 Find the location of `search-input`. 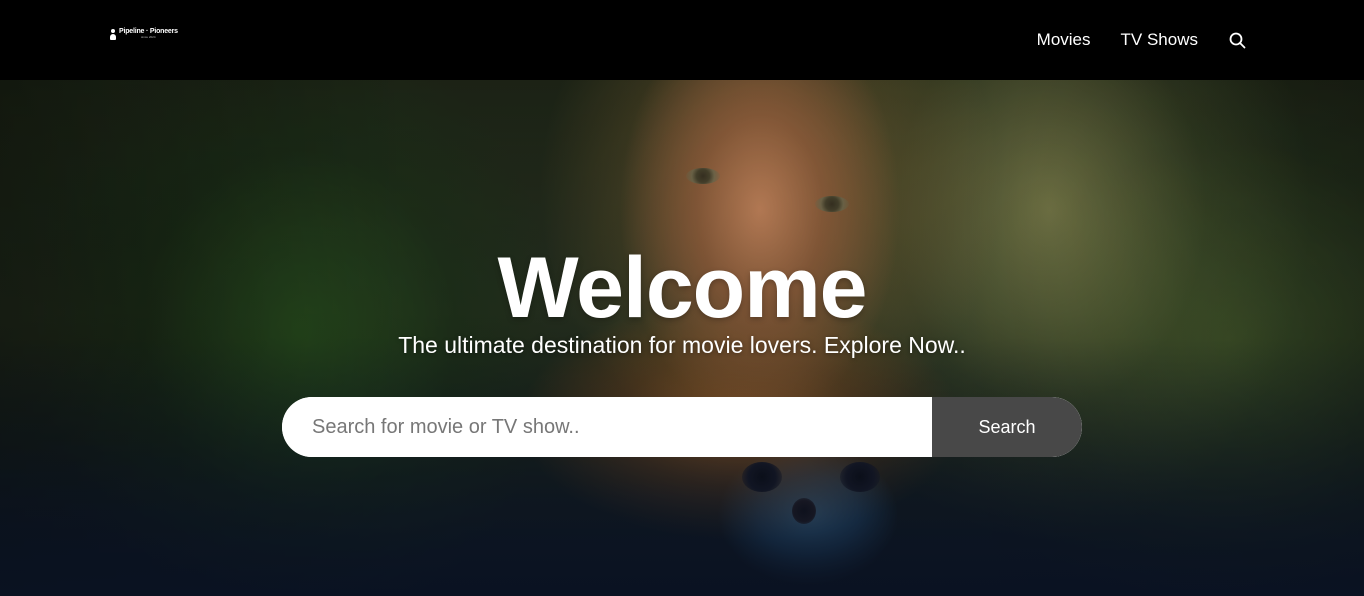

search-input is located at coordinates (607, 427).